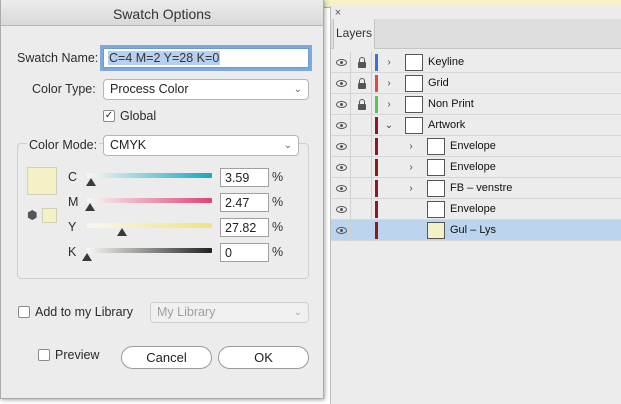 The width and height of the screenshot is (621, 404). Describe the element at coordinates (109, 116) in the screenshot. I see `global-checkbox: ✓` at that location.